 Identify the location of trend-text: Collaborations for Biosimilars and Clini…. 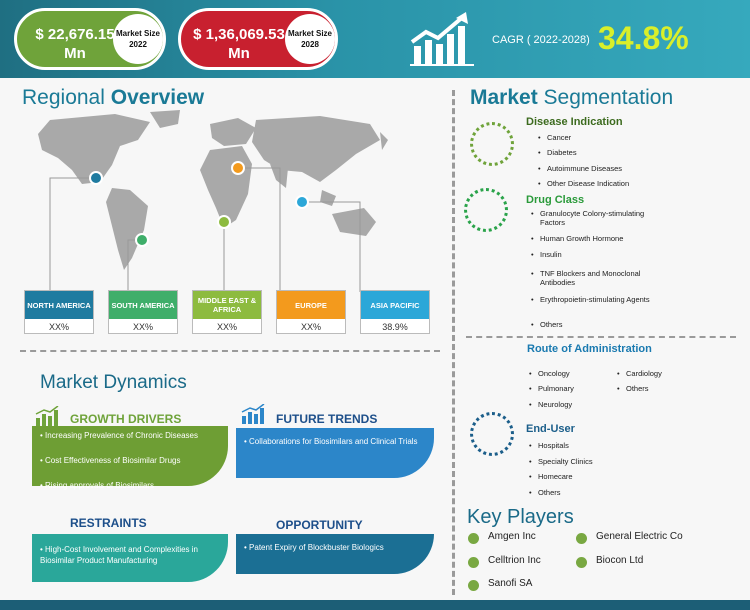
(333, 441).